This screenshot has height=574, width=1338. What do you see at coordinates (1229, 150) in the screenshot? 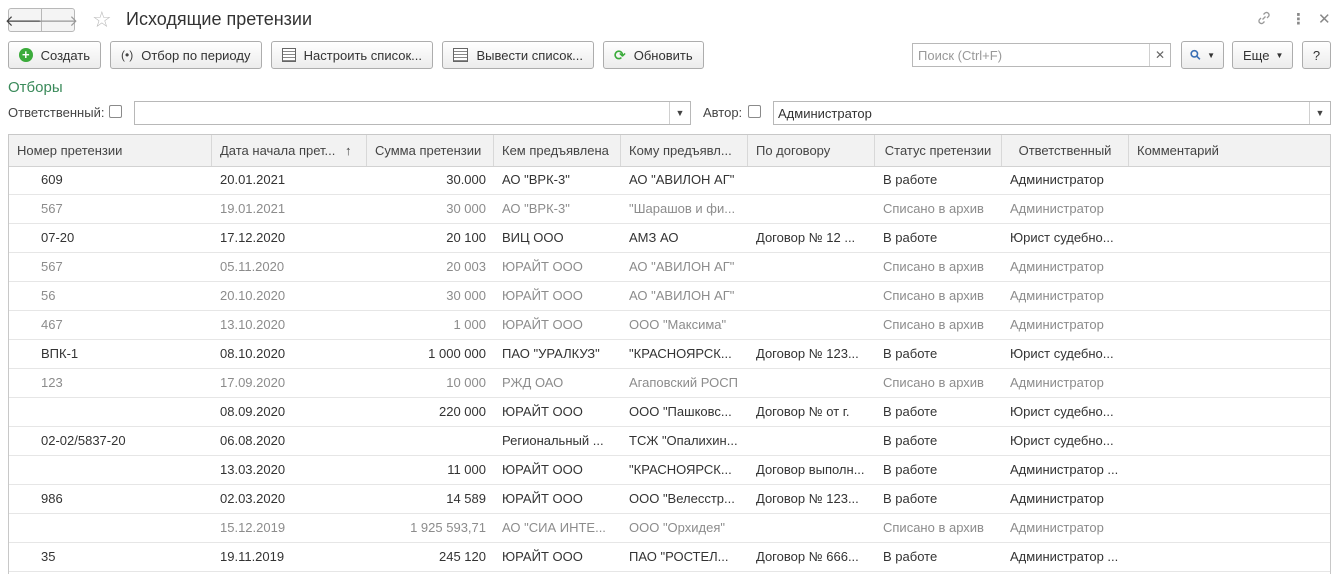
I see `column-header-comment: Комментарий` at bounding box center [1229, 150].